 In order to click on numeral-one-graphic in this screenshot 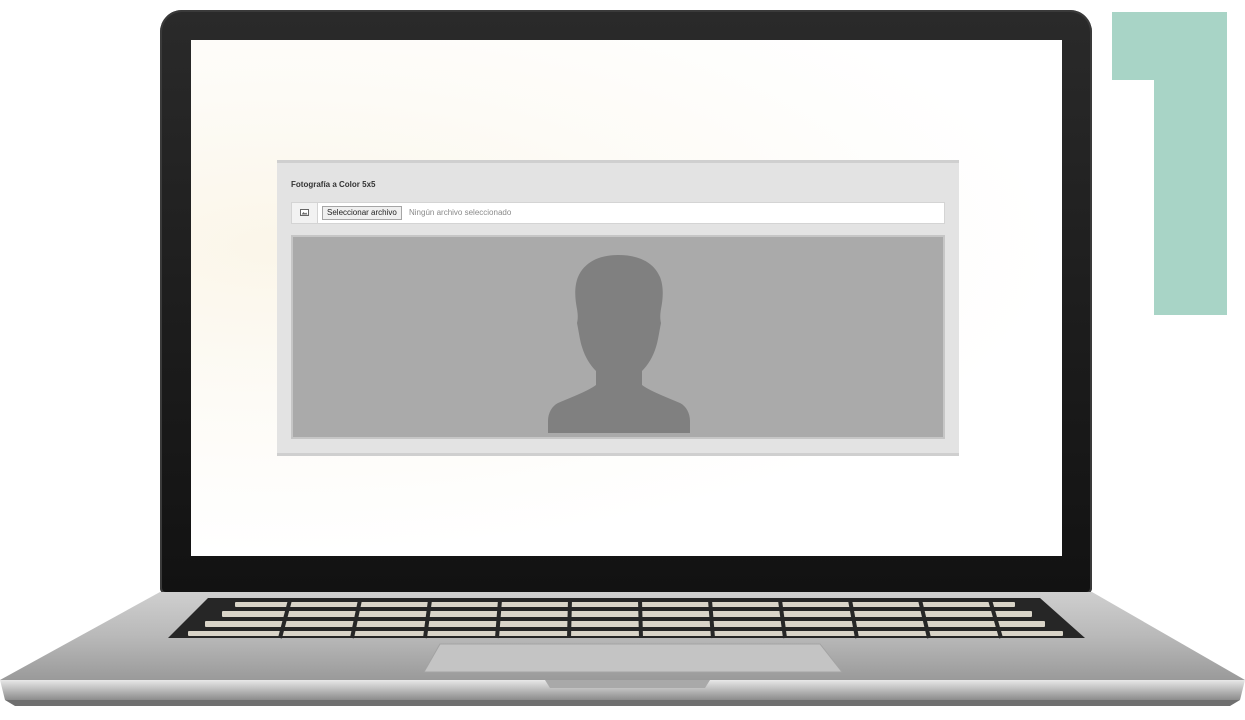, I will do `click(1169, 163)`.